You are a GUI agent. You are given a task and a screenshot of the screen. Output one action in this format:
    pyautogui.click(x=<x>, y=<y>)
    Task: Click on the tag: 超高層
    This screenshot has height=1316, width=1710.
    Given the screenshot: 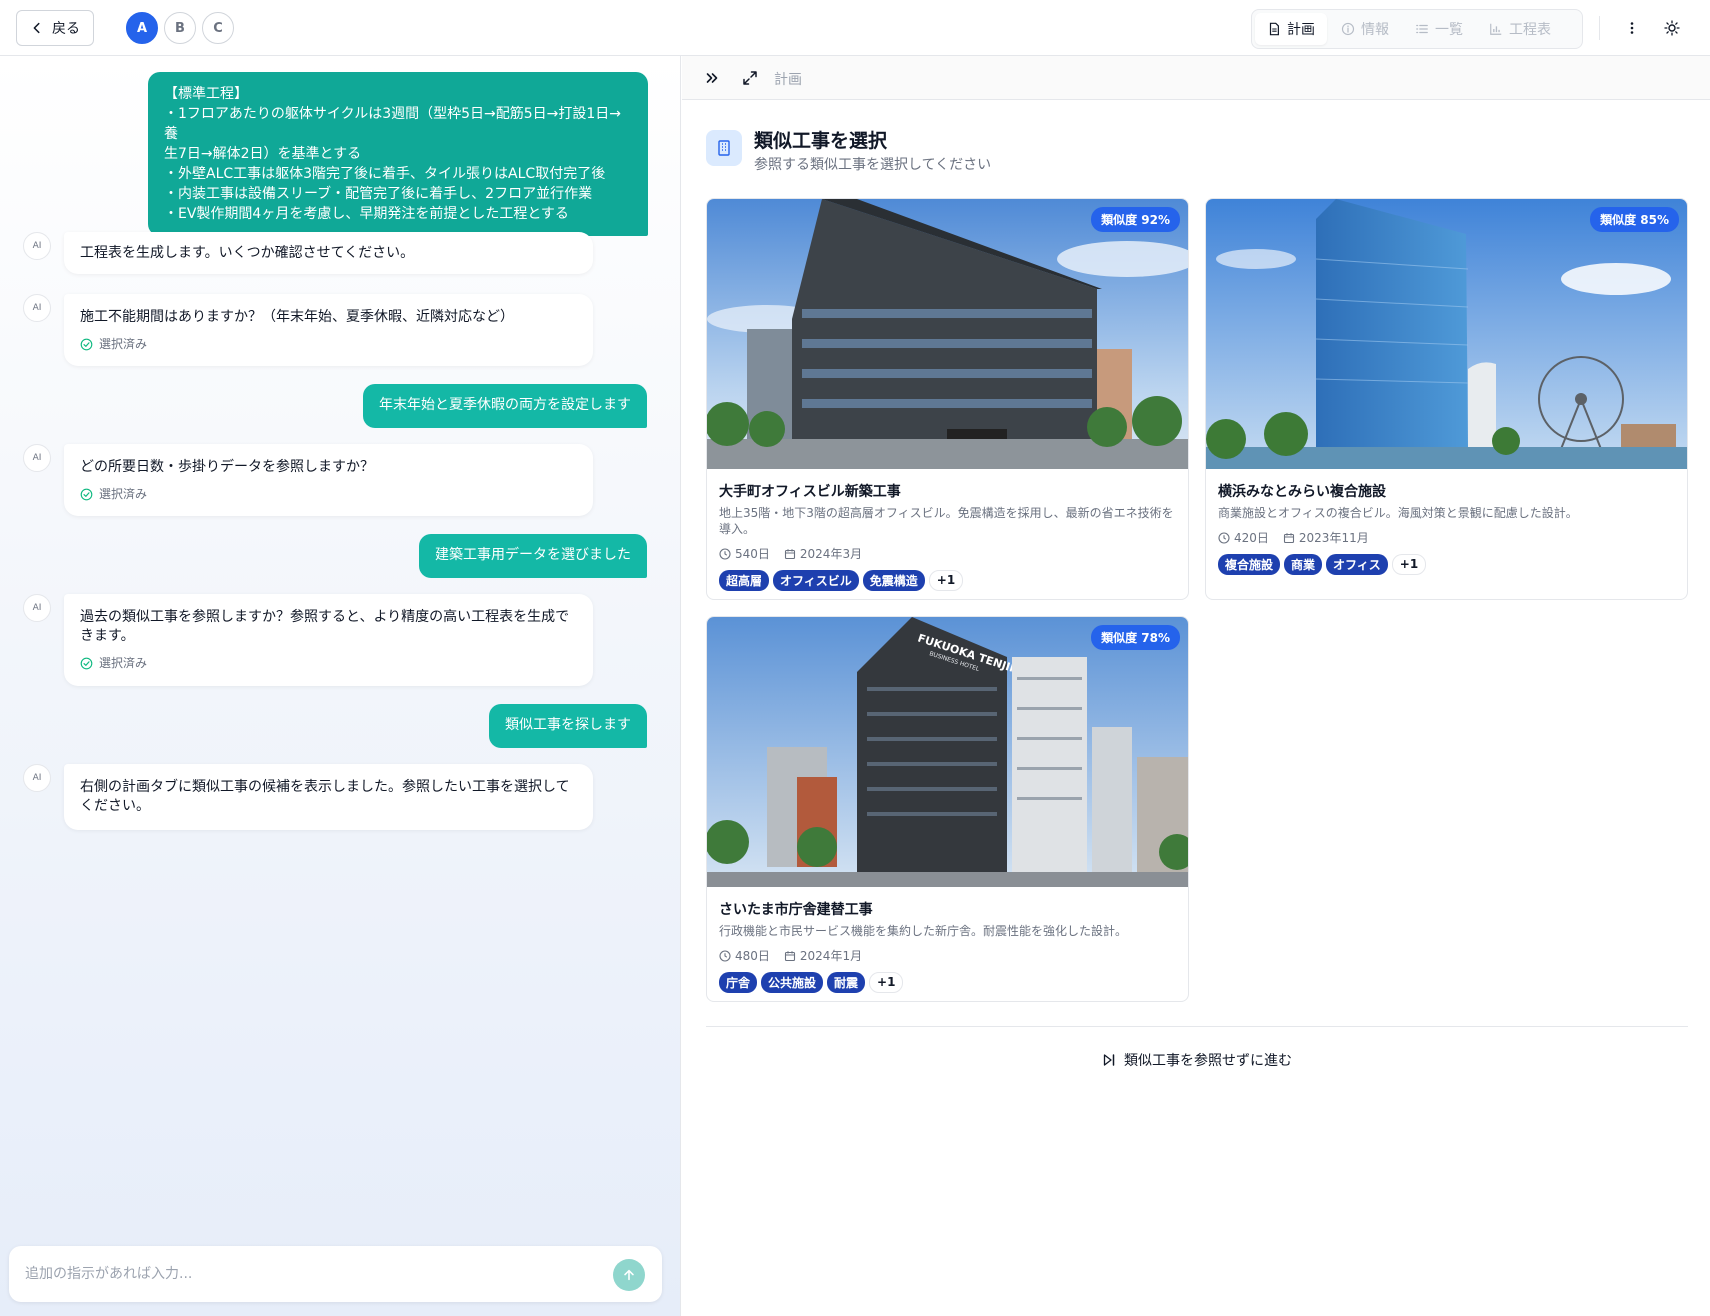 What is the action you would take?
    pyautogui.click(x=744, y=580)
    